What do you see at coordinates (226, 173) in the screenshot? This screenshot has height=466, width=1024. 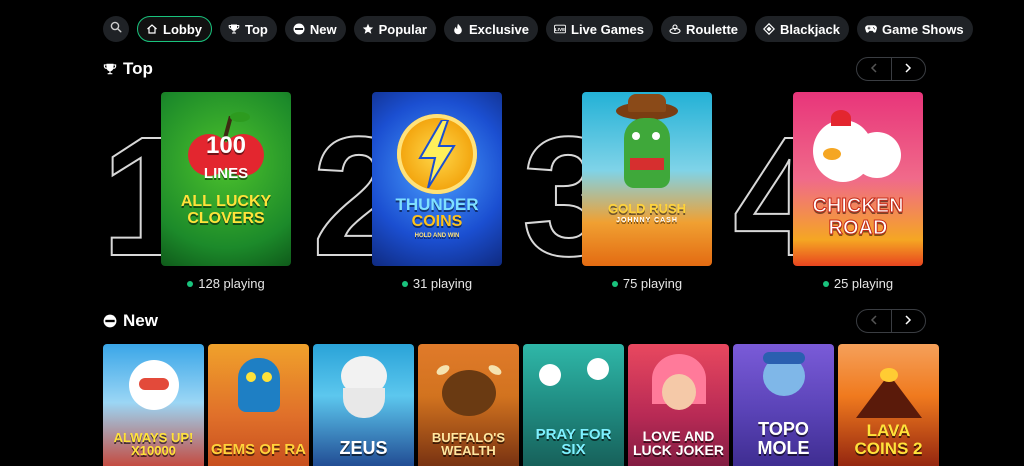 I see `game-title-line2: LINES` at bounding box center [226, 173].